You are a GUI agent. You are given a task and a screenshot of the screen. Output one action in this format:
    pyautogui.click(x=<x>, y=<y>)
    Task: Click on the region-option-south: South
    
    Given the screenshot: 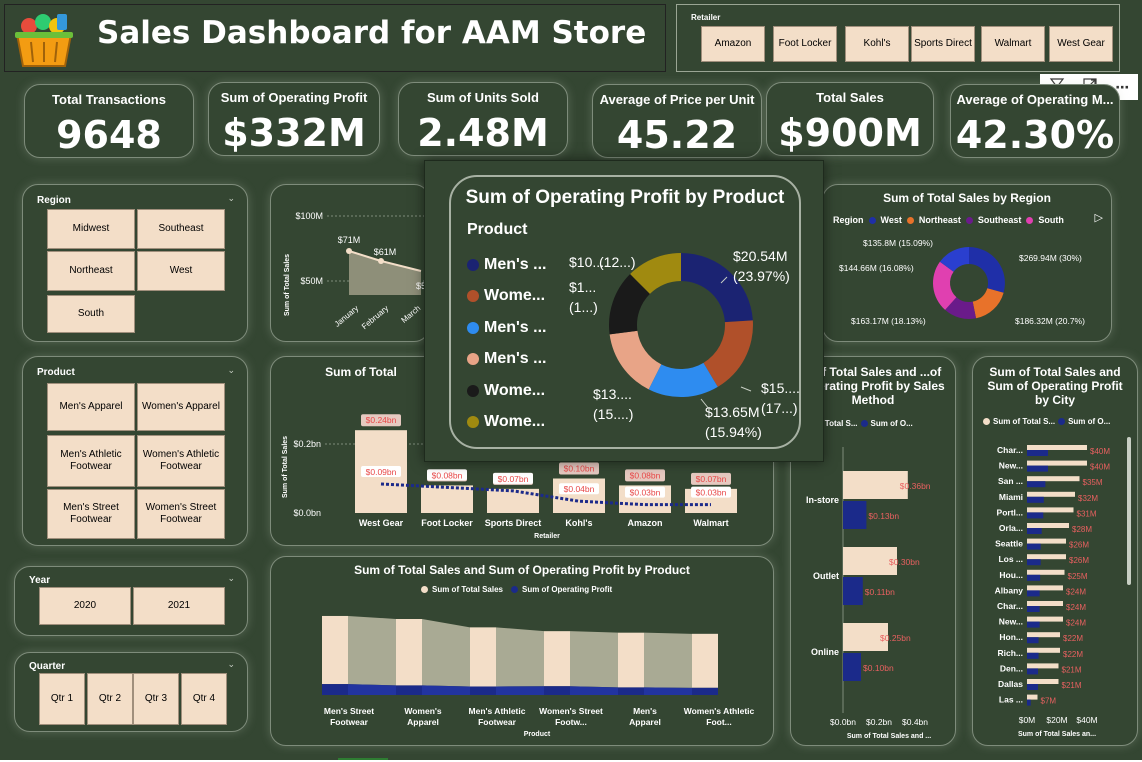 What is the action you would take?
    pyautogui.click(x=91, y=314)
    